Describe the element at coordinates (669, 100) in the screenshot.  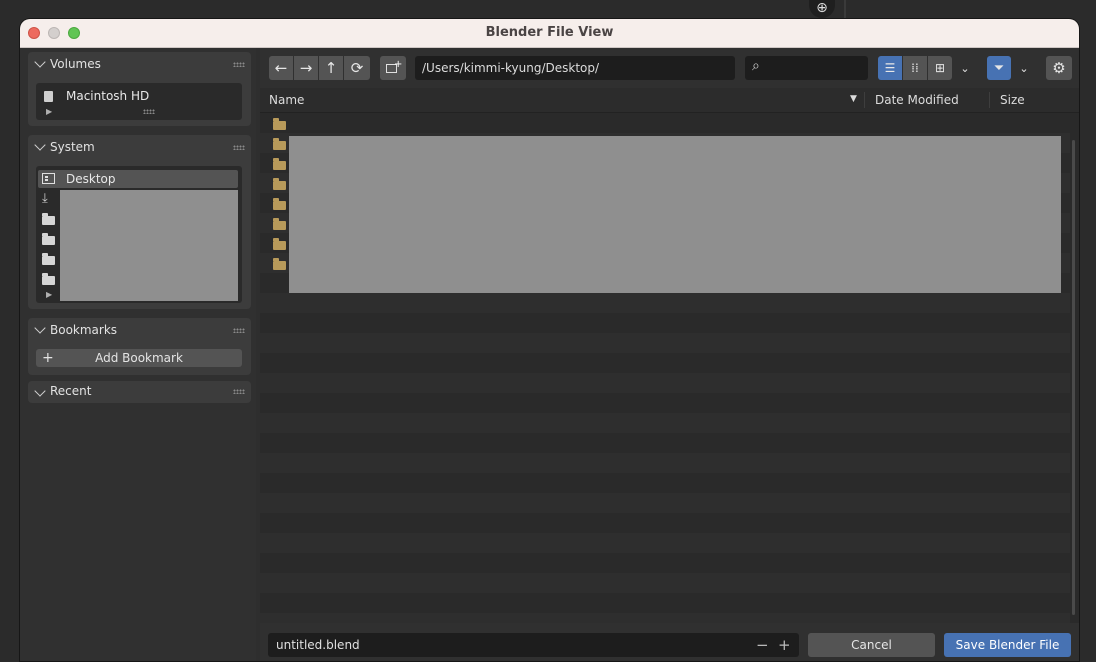
I see `column-header: Name ▼ Date Modified Size` at that location.